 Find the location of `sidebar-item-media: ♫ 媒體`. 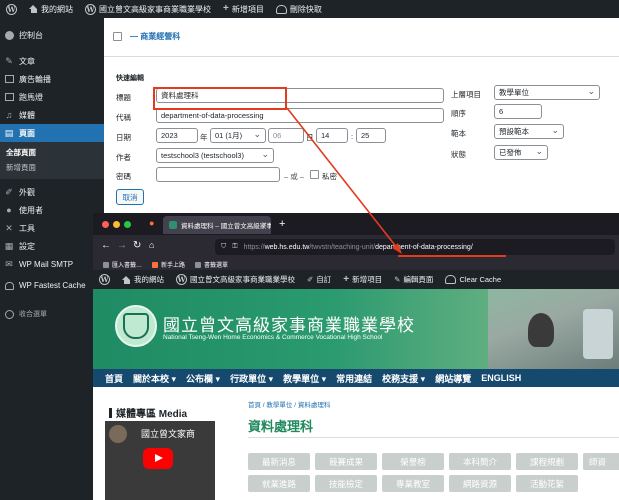

sidebar-item-media: ♫ 媒體 is located at coordinates (52, 115).